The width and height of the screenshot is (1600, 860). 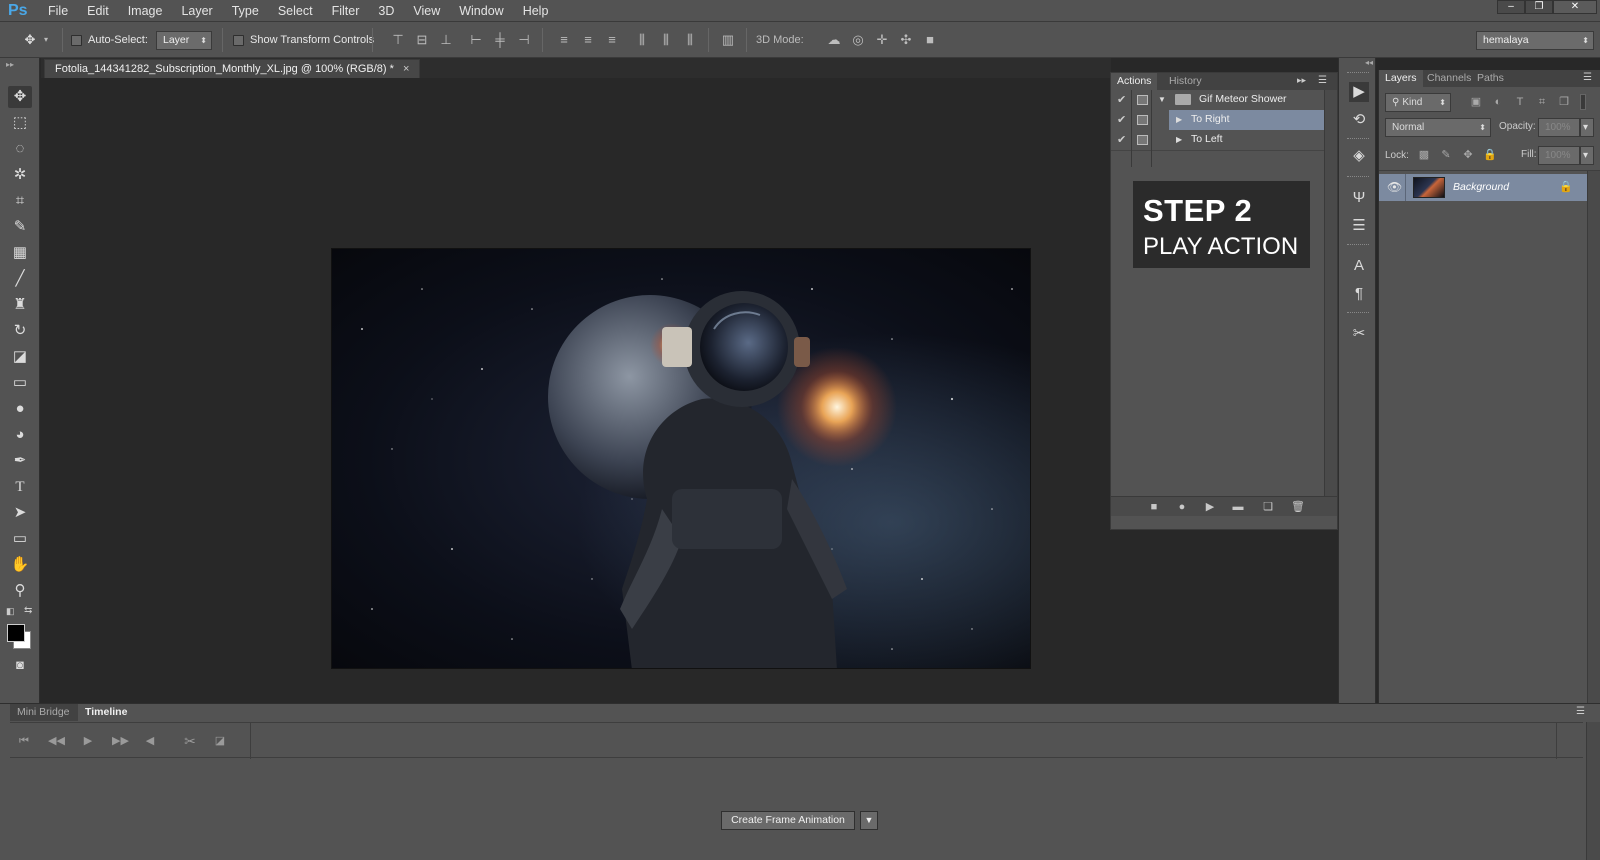 I want to click on distribute-top-icon: ≡, so click(x=564, y=40).